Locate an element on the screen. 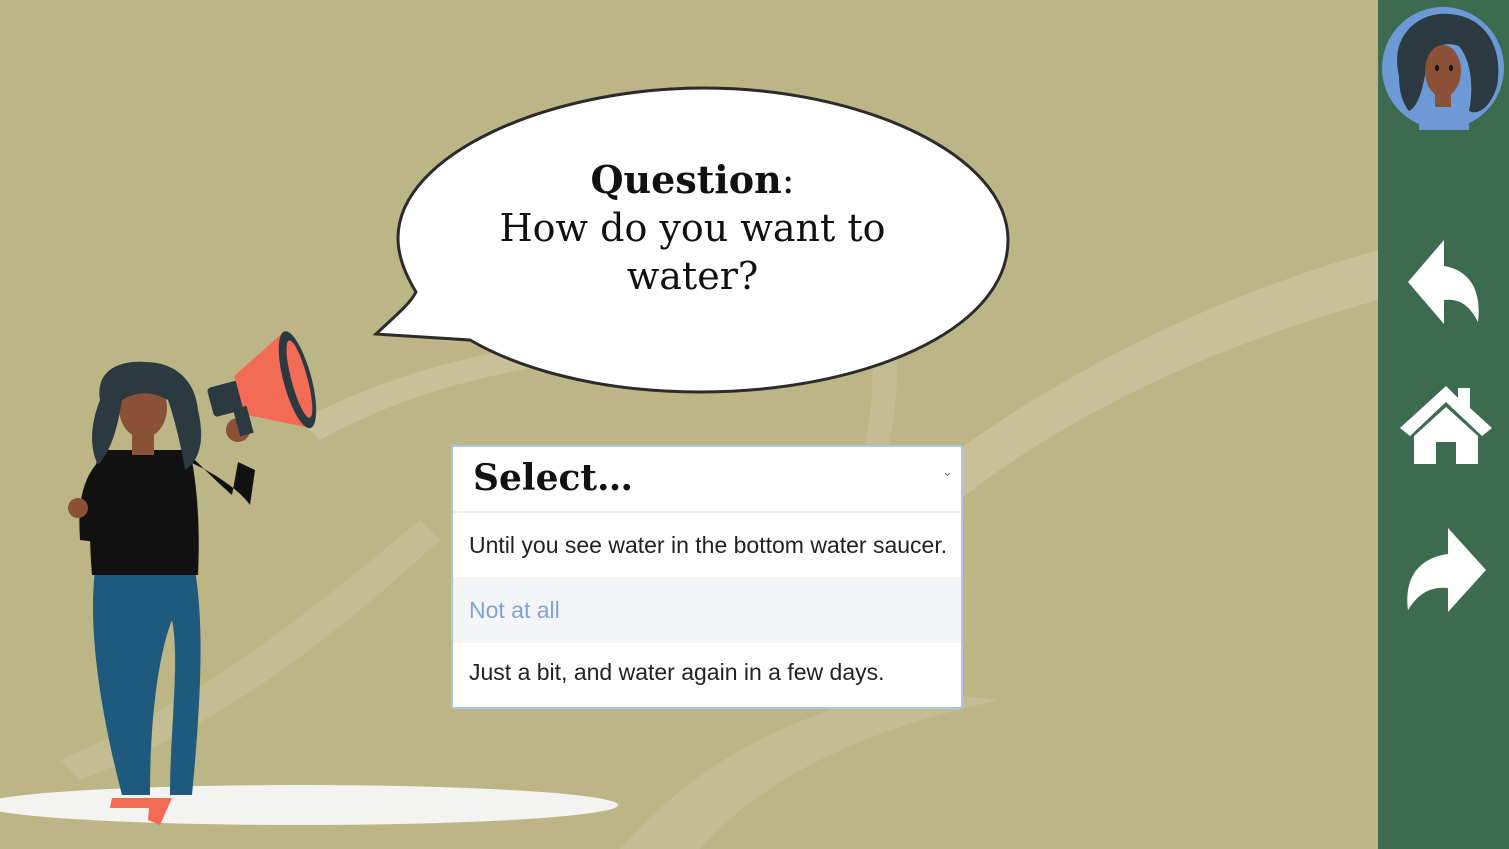  back-arrow-icon is located at coordinates (1444, 281).